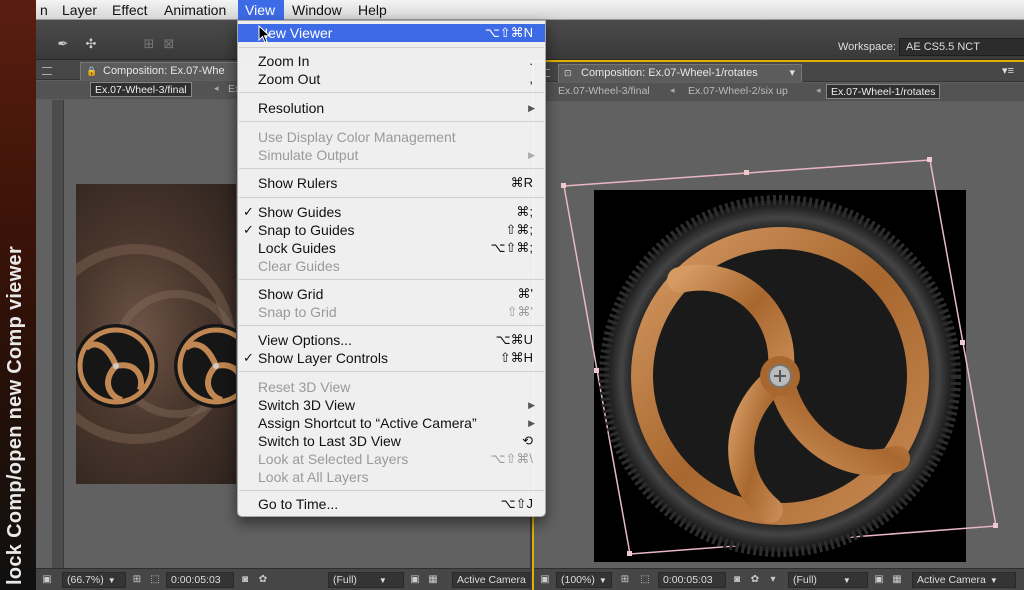 Image resolution: width=1024 pixels, height=590 pixels. What do you see at coordinates (391, 183) in the screenshot?
I see `menu-item-show-rulers: Show Rulers ⌘R` at bounding box center [391, 183].